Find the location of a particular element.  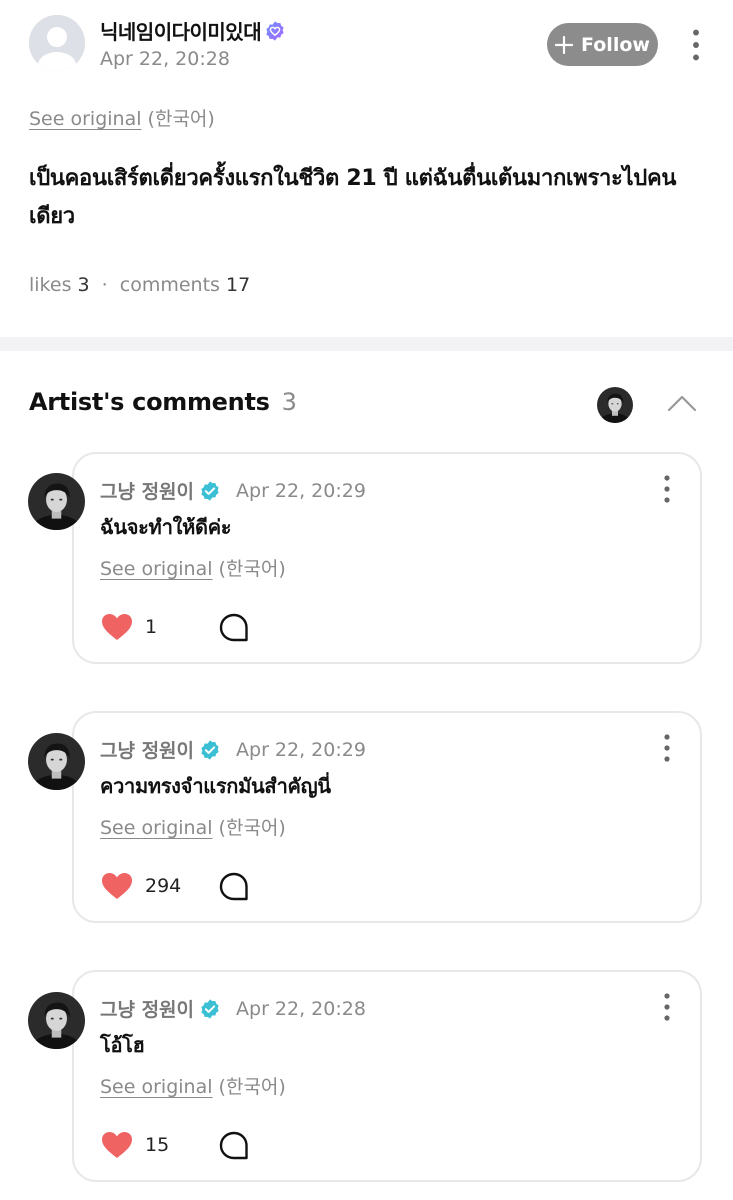

comment-timestamp: Apr 22, 20:28 is located at coordinates (301, 1008).